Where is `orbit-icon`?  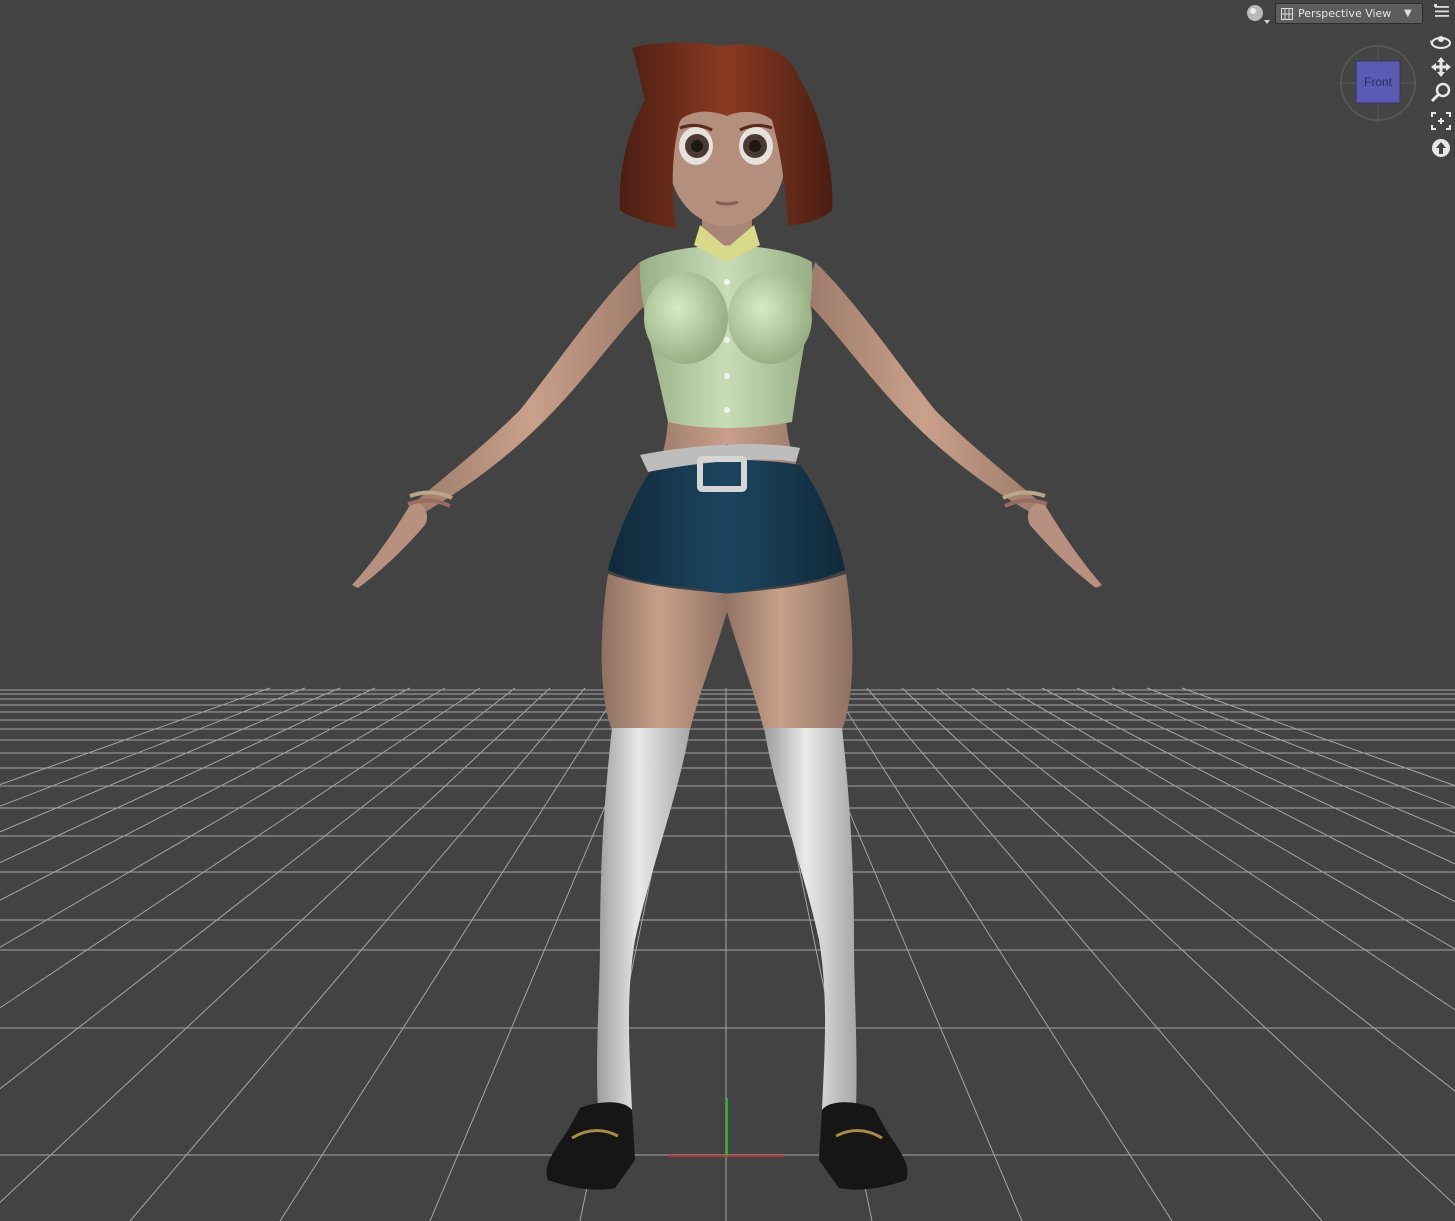
orbit-icon is located at coordinates (1441, 41).